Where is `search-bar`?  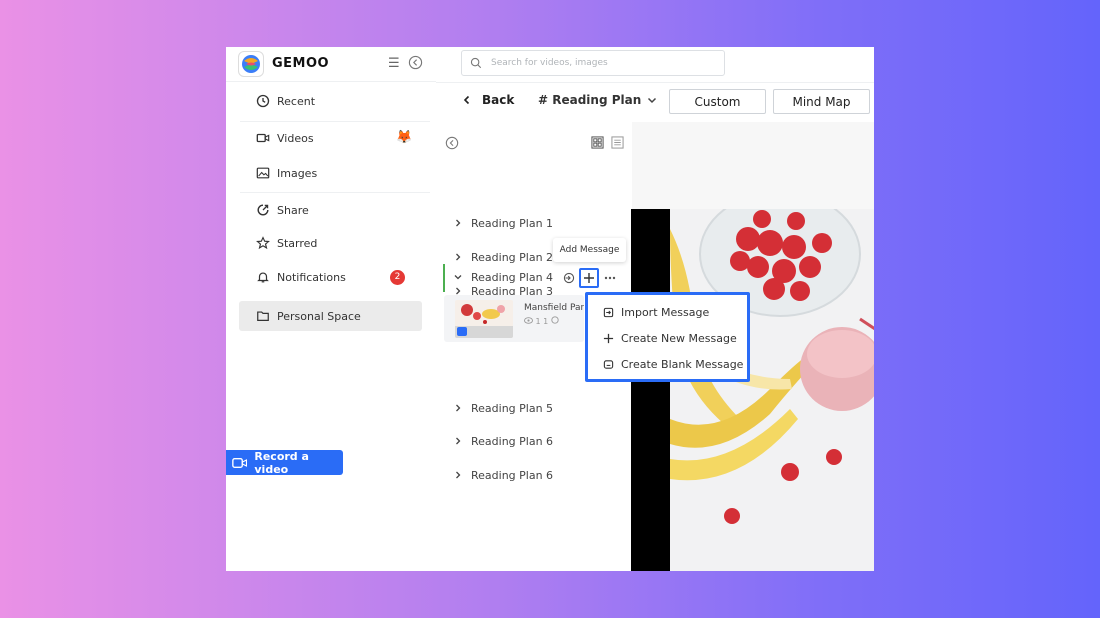
search-bar is located at coordinates (593, 63).